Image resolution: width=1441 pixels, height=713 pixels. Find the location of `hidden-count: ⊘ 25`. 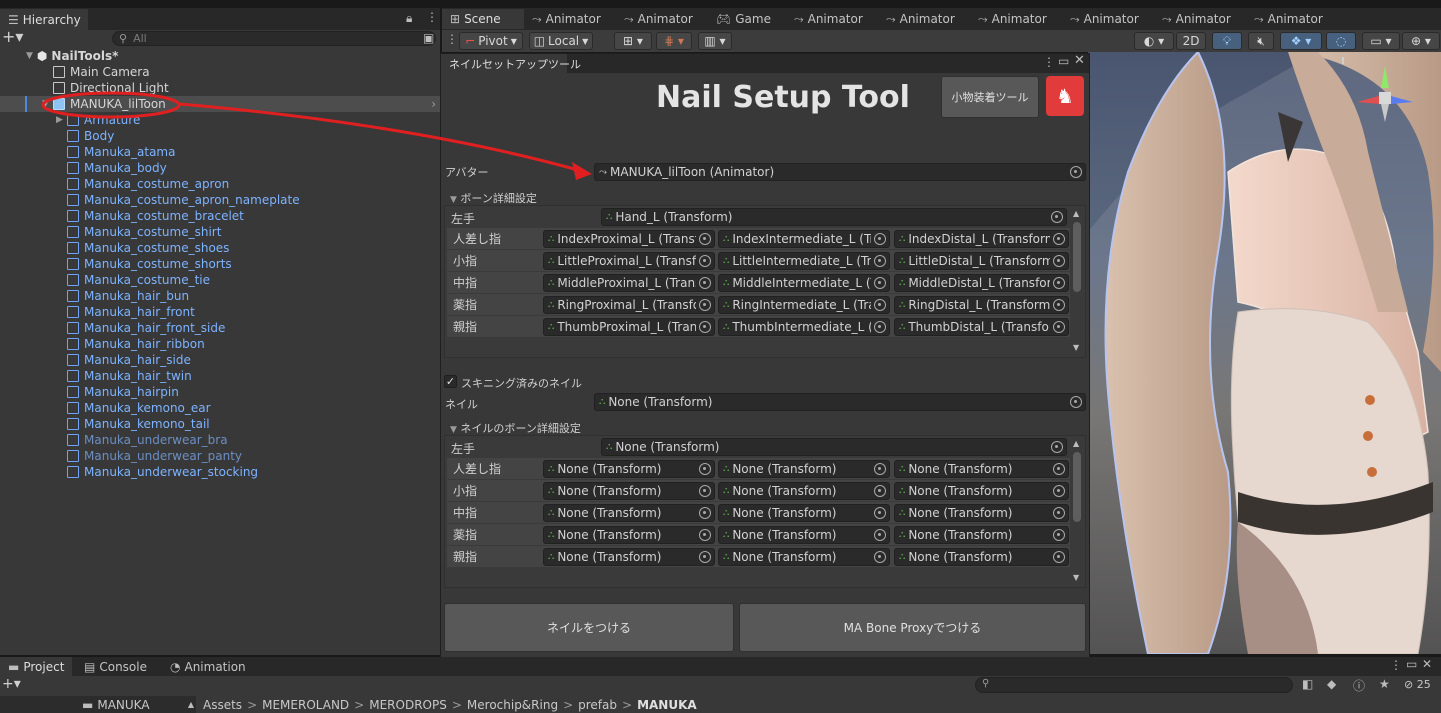

hidden-count: ⊘ 25 is located at coordinates (1417, 684).